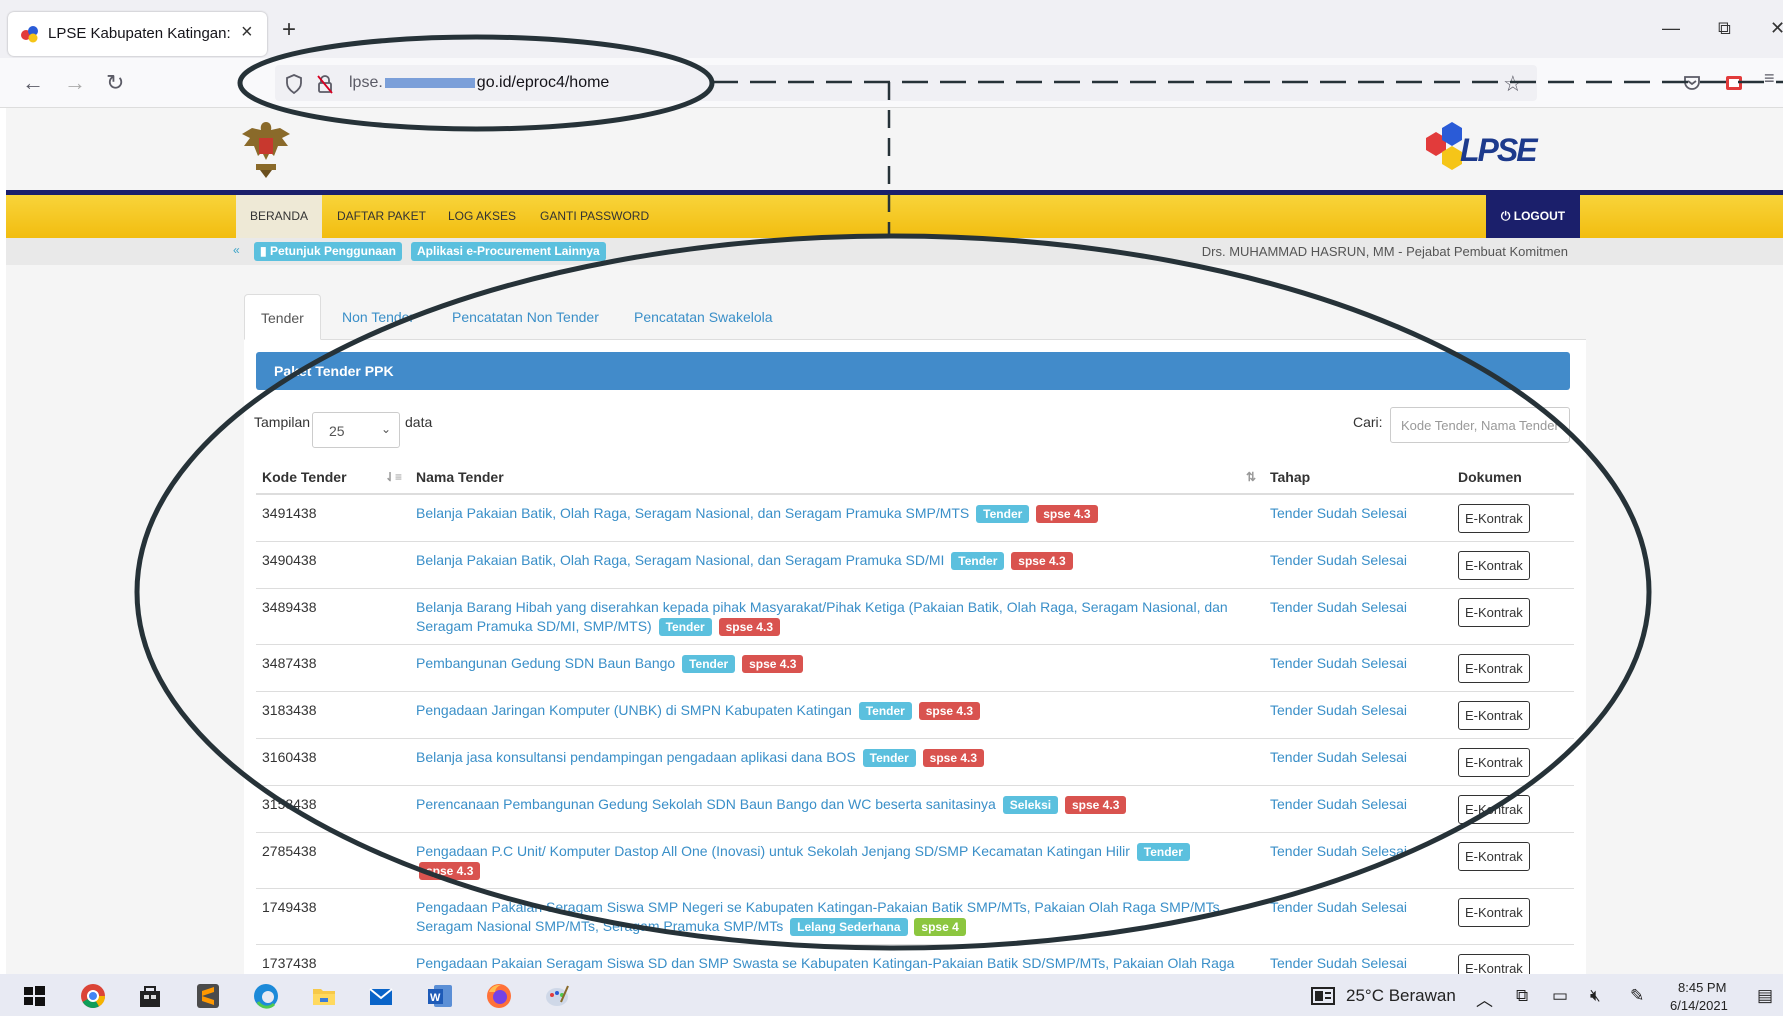 Image resolution: width=1783 pixels, height=1016 pixels. What do you see at coordinates (1637, 996) in the screenshot?
I see `pen-icon: ✎` at bounding box center [1637, 996].